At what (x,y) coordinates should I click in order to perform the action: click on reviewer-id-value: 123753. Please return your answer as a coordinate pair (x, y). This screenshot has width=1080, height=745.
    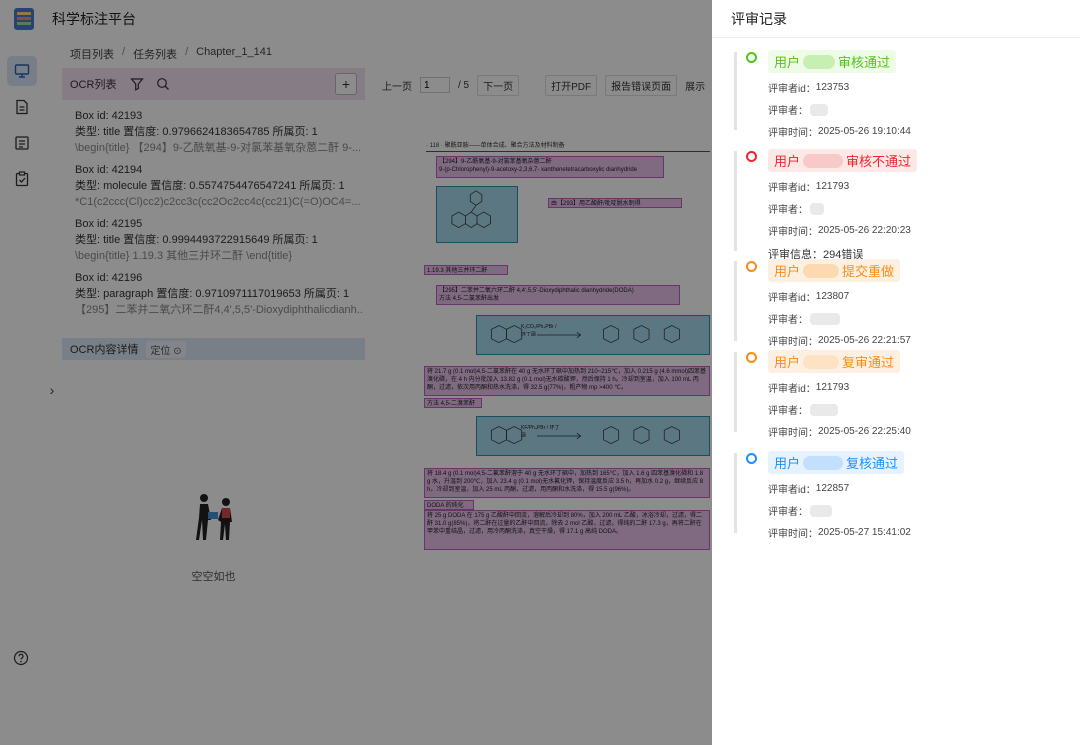
    Looking at the image, I should click on (832, 87).